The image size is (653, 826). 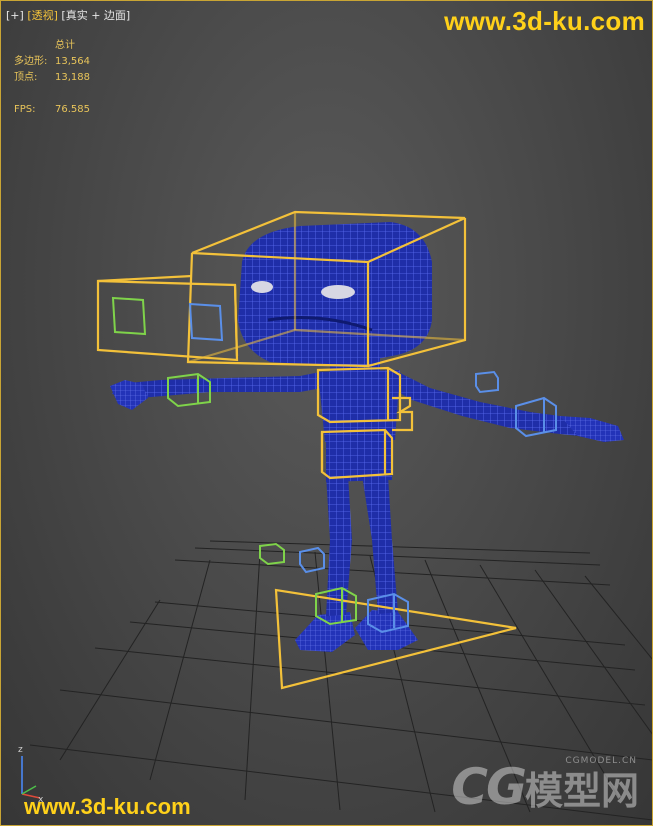 What do you see at coordinates (325, 632) in the screenshot?
I see `mesh-left-foot` at bounding box center [325, 632].